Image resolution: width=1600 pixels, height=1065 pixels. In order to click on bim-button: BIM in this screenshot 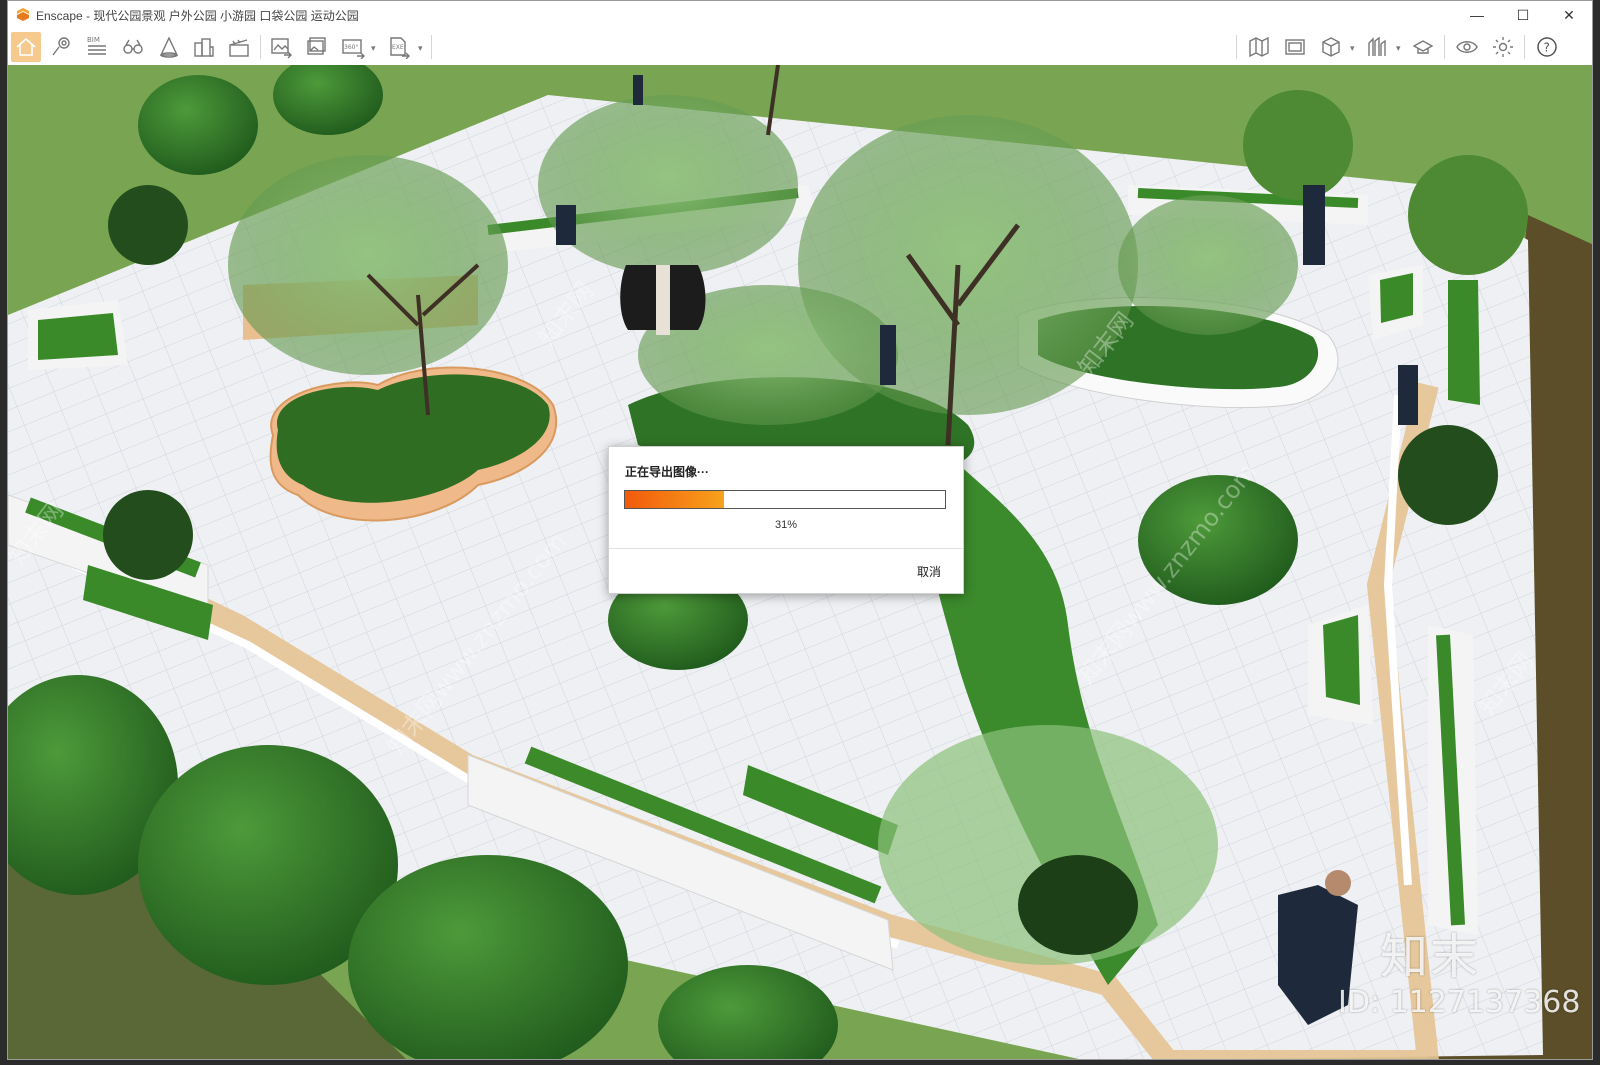, I will do `click(97, 47)`.